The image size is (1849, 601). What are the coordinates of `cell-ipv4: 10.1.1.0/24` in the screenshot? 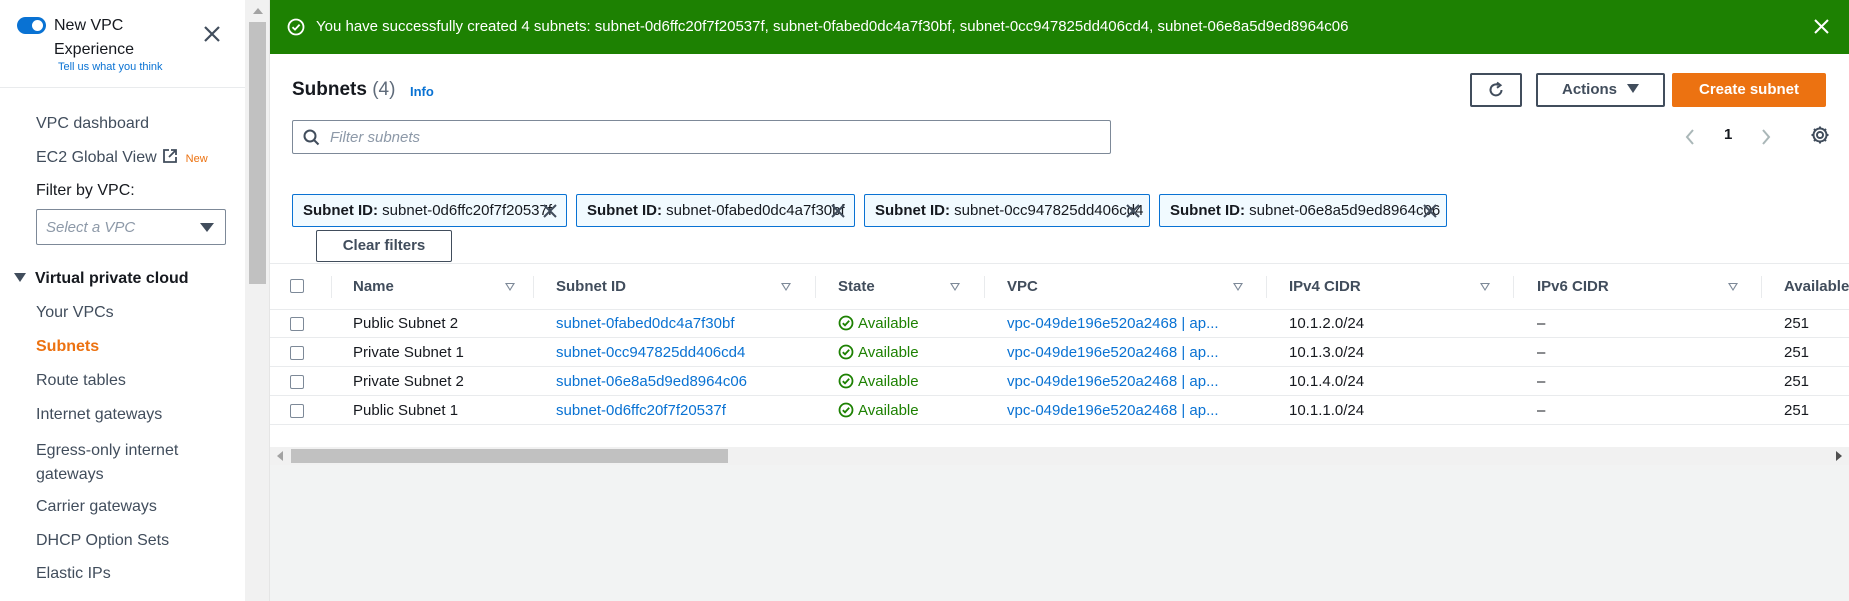 It's located at (1327, 410).